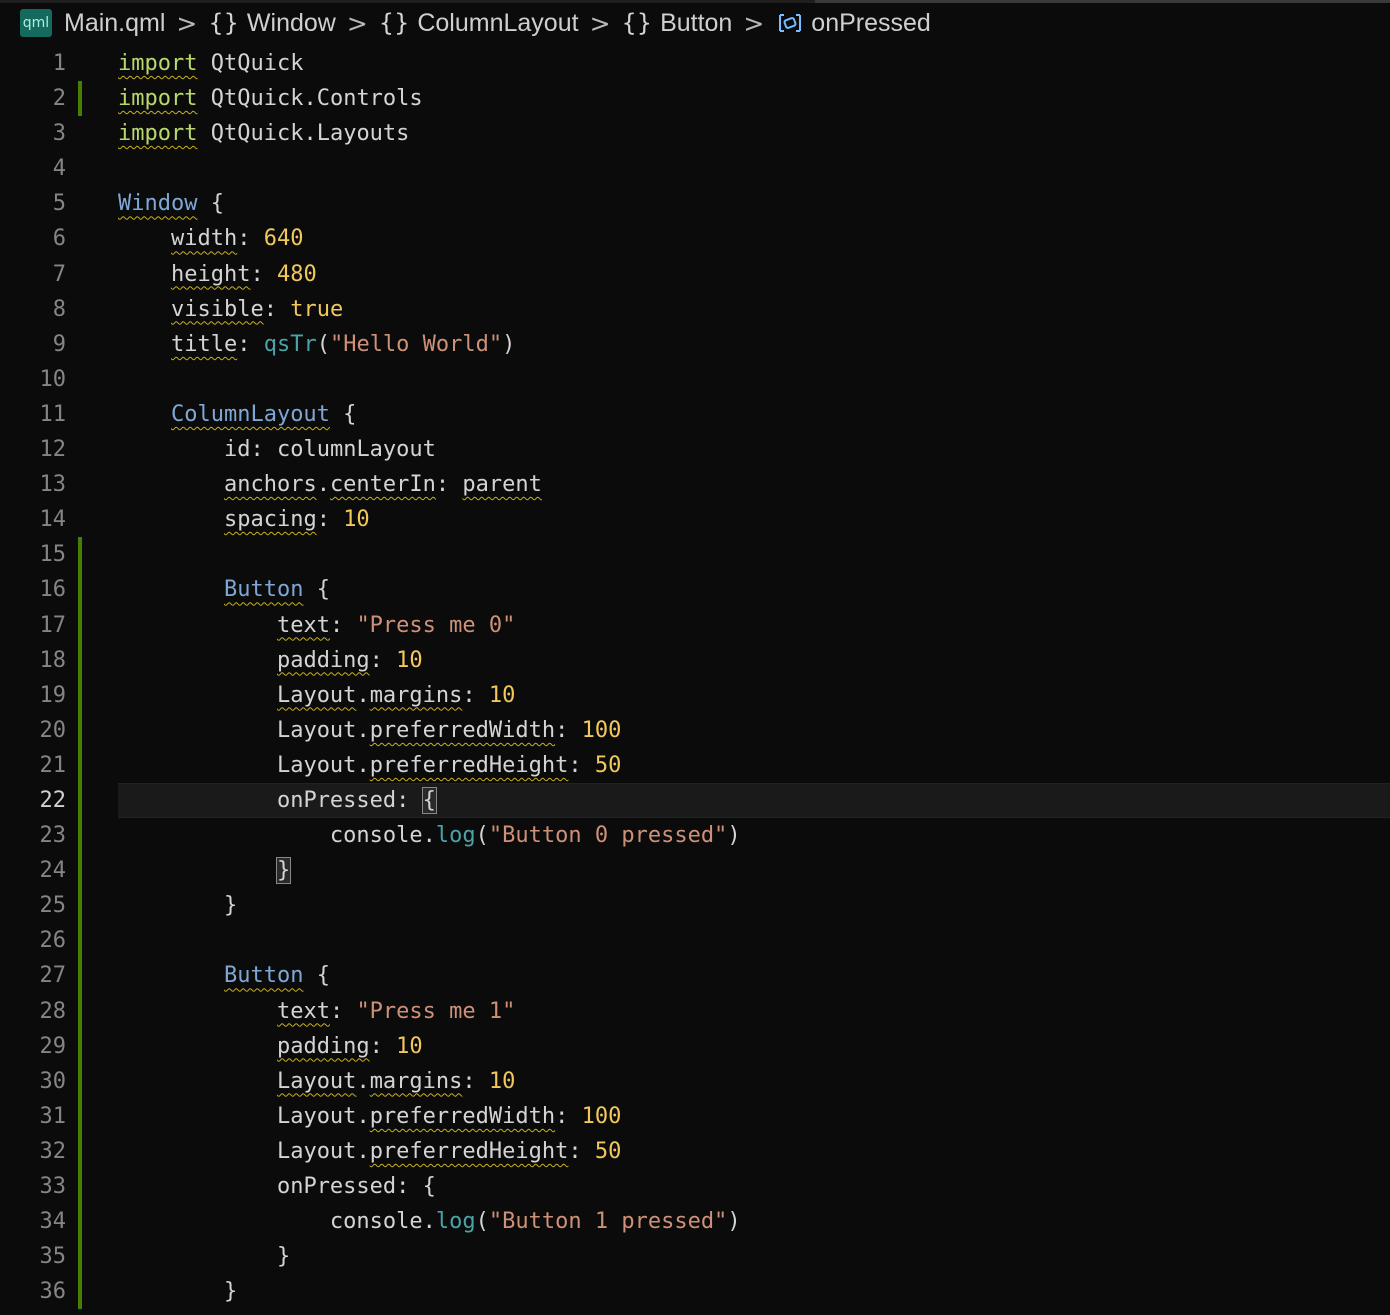 This screenshot has width=1390, height=1315. I want to click on code-line: 19 Layout.margins: 10, so click(695, 695).